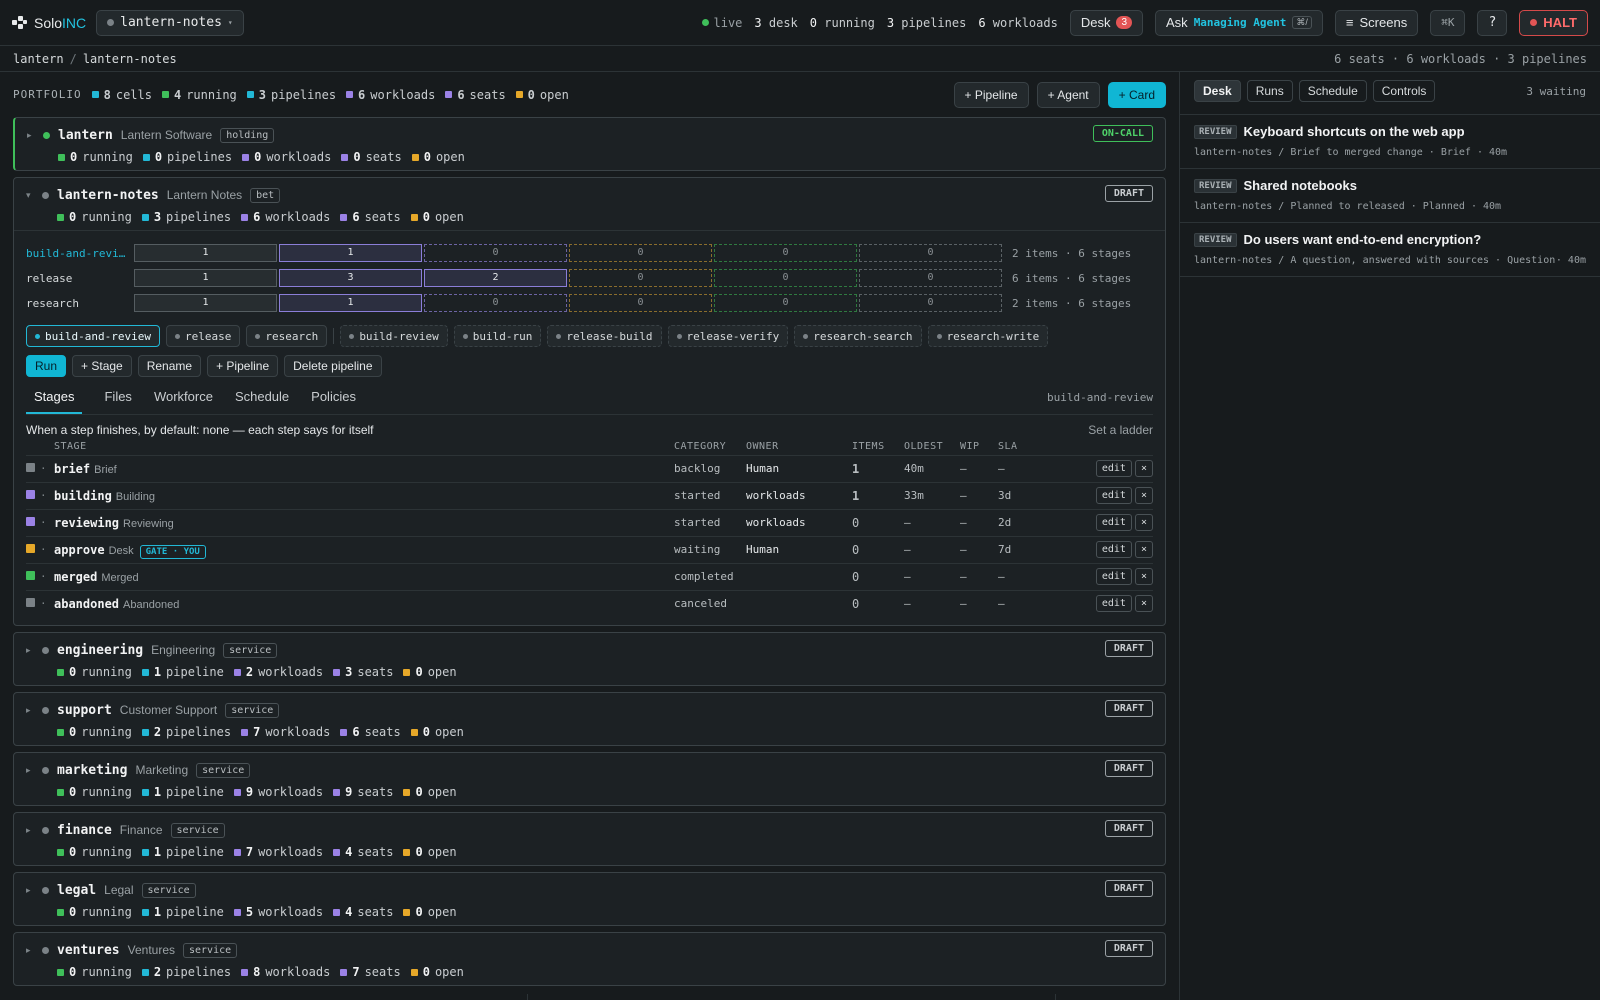 This screenshot has height=1000, width=1600. I want to click on workload-tab: release-build, so click(604, 336).